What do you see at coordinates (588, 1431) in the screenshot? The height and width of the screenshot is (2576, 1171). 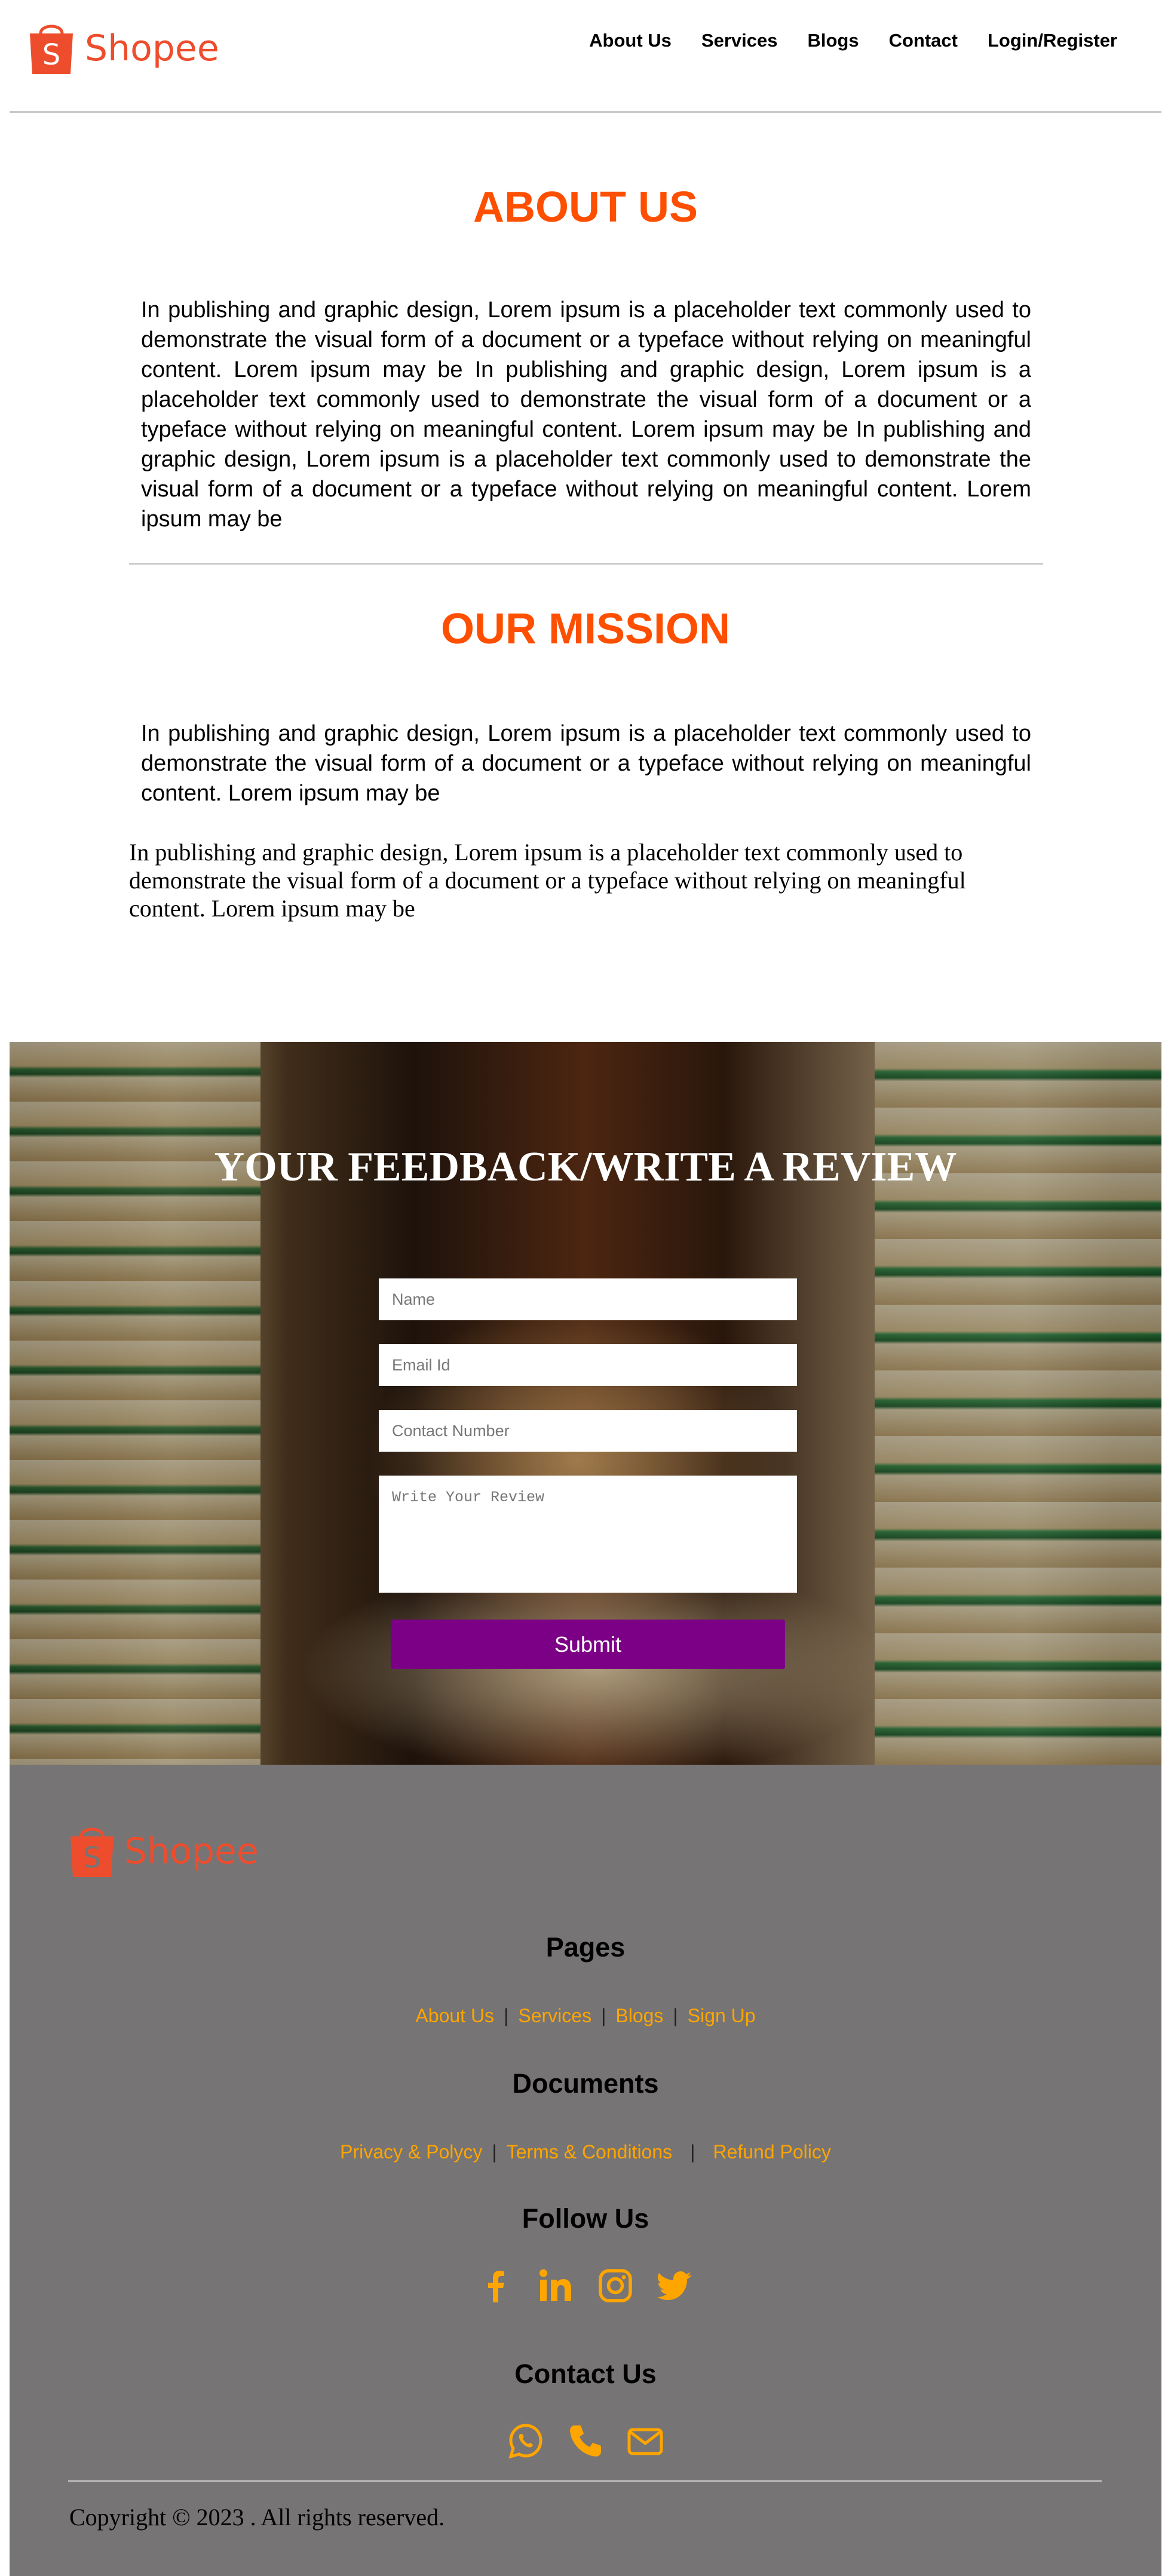 I see `contact-number-input: Contact Number` at bounding box center [588, 1431].